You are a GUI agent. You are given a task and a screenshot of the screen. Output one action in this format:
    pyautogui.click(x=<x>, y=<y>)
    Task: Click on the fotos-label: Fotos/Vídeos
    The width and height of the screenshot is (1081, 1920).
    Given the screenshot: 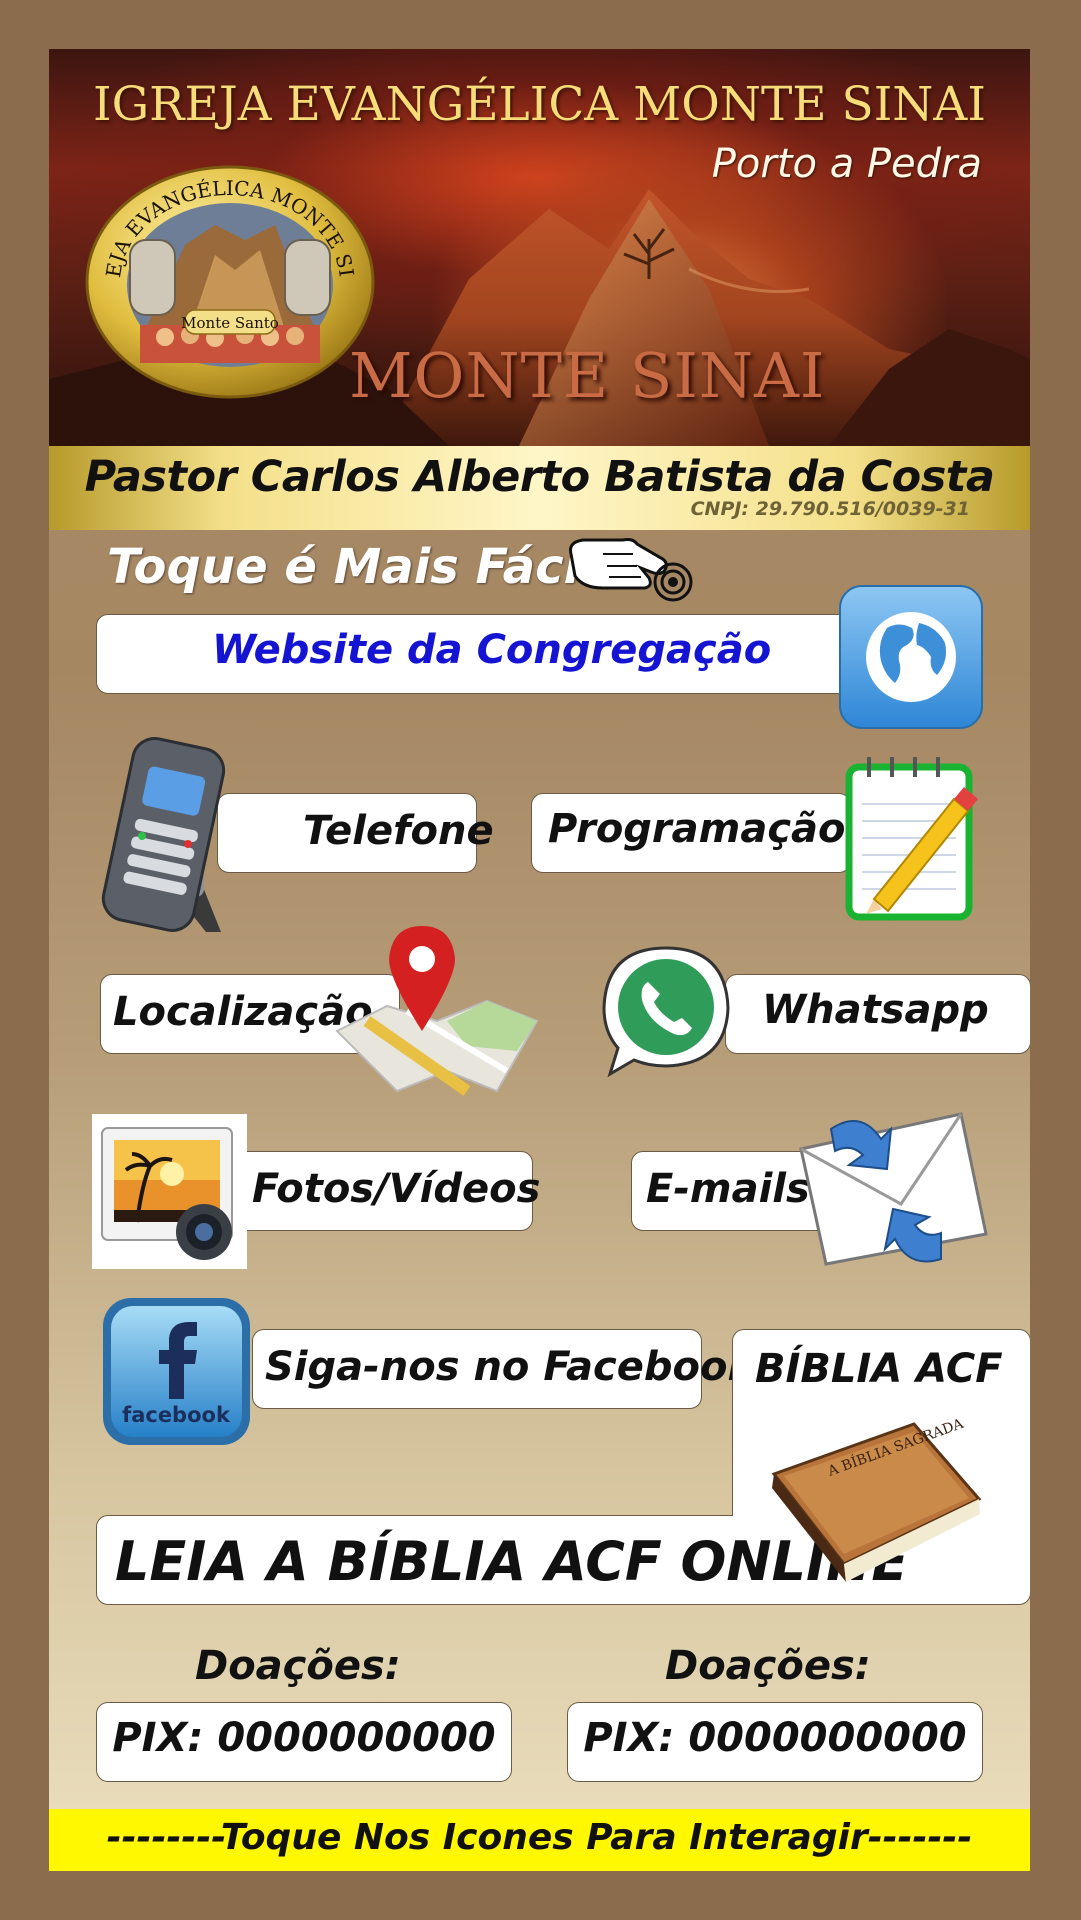 What is the action you would take?
    pyautogui.click(x=396, y=1189)
    